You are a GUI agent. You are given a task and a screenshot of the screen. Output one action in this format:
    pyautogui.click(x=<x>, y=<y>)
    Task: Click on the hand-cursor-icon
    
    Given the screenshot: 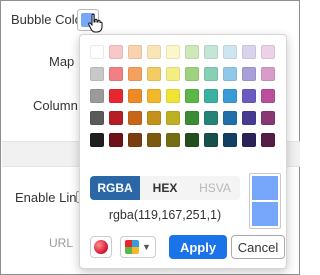 What is the action you would take?
    pyautogui.click(x=95, y=23)
    